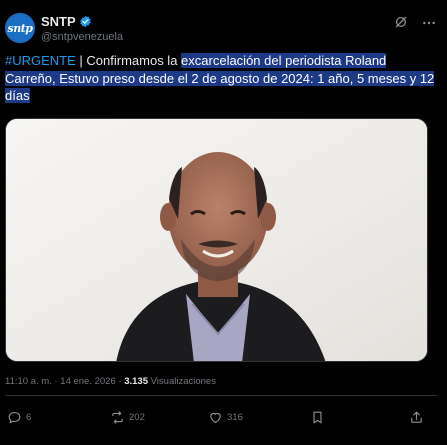 Image resolution: width=447 pixels, height=445 pixels. Describe the element at coordinates (117, 417) in the screenshot. I see `retweet-icon` at that location.